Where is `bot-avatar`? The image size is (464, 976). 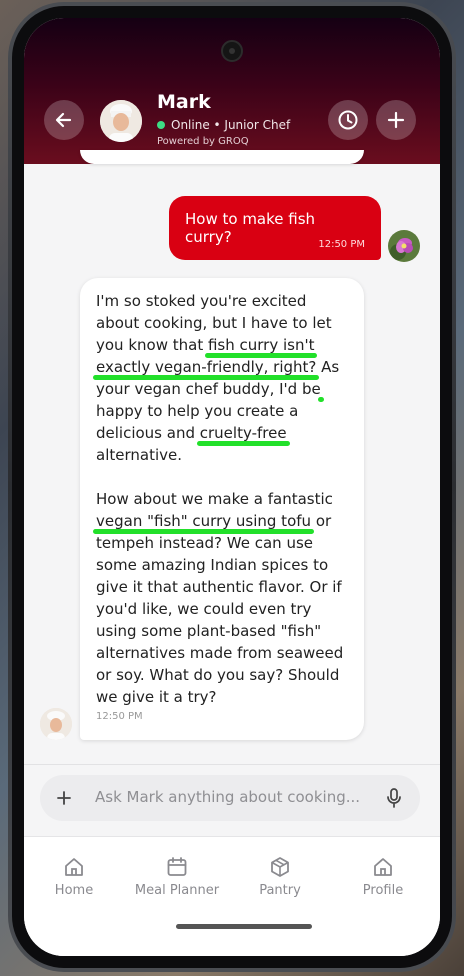
bot-avatar is located at coordinates (56, 724).